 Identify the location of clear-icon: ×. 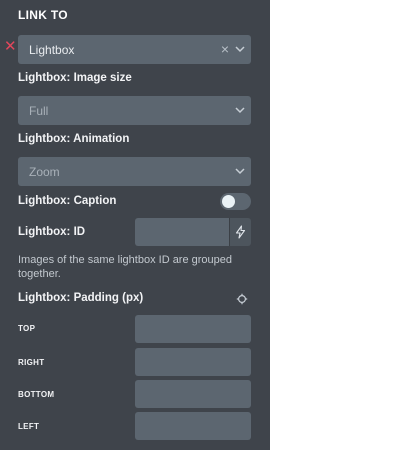
(225, 49).